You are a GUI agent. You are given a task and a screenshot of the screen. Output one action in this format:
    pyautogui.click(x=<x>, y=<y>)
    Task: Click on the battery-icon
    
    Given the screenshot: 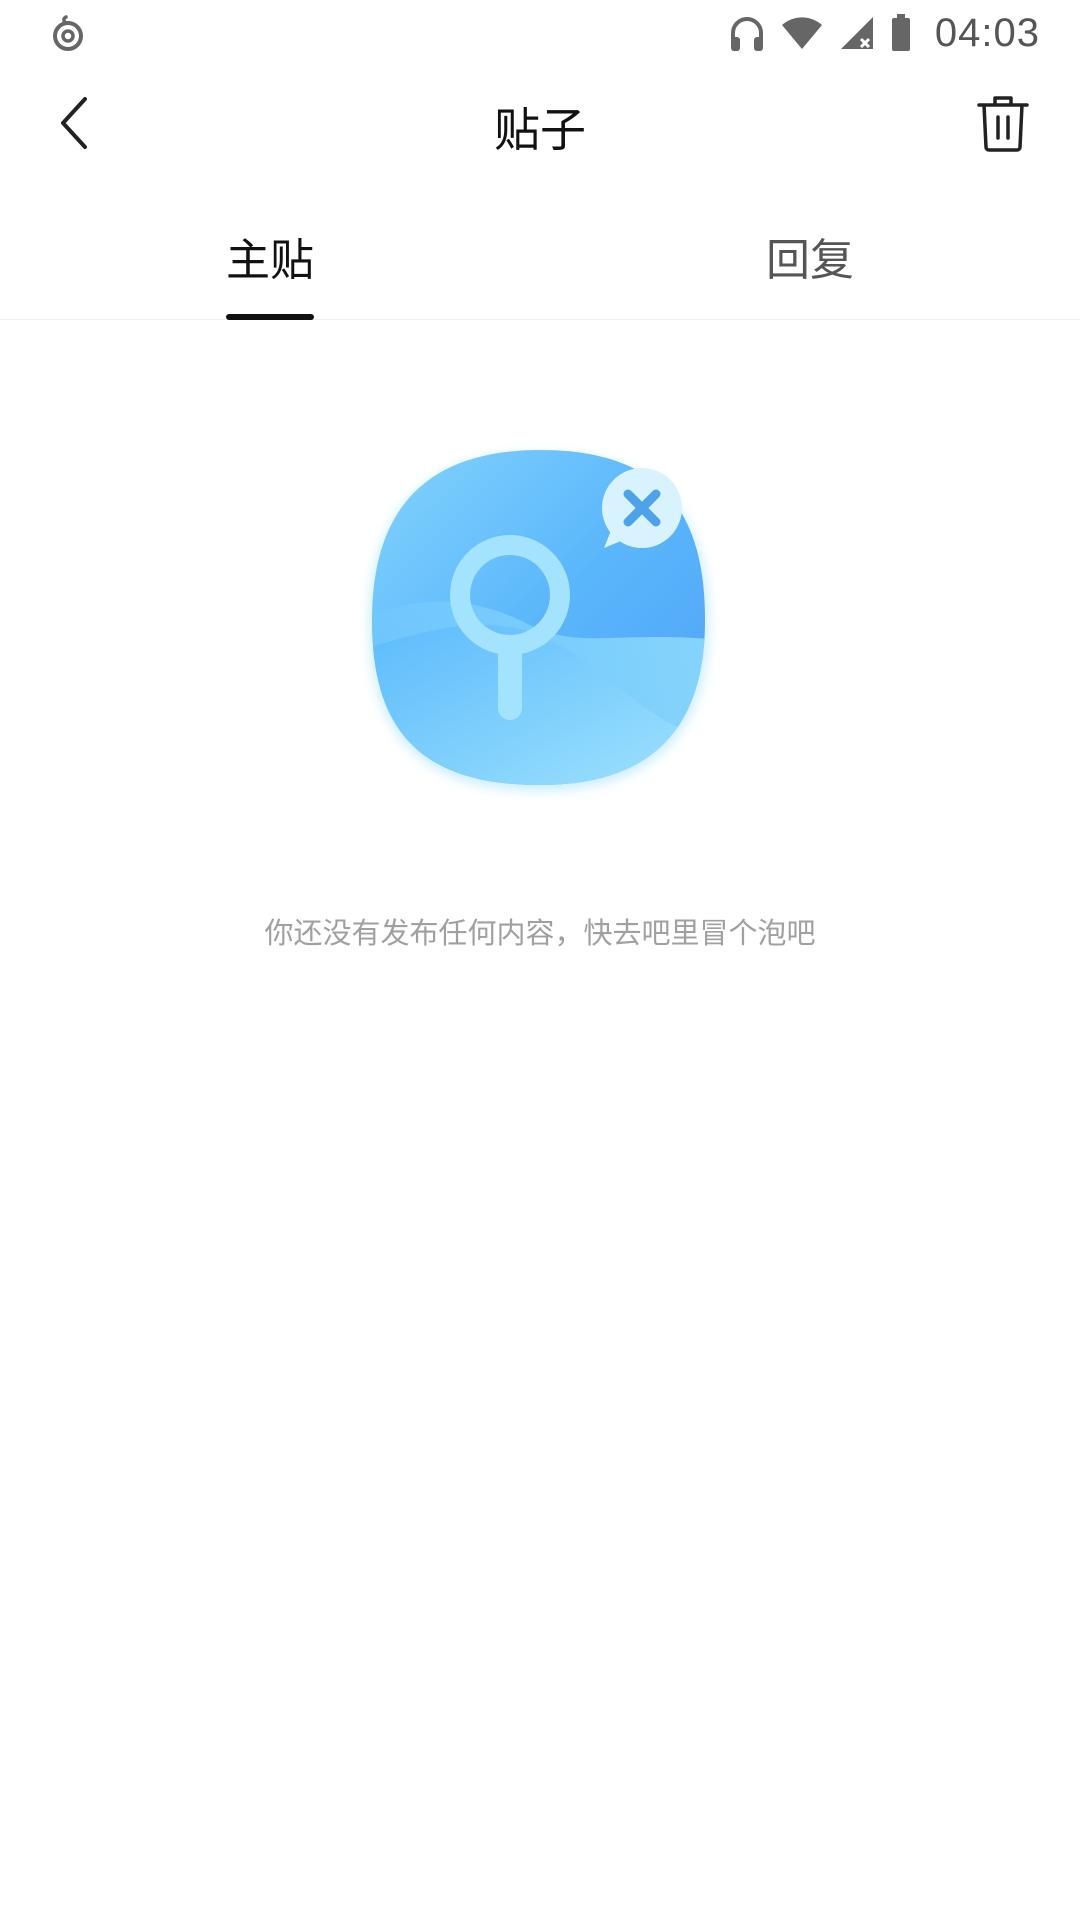 What is the action you would take?
    pyautogui.click(x=900, y=32)
    